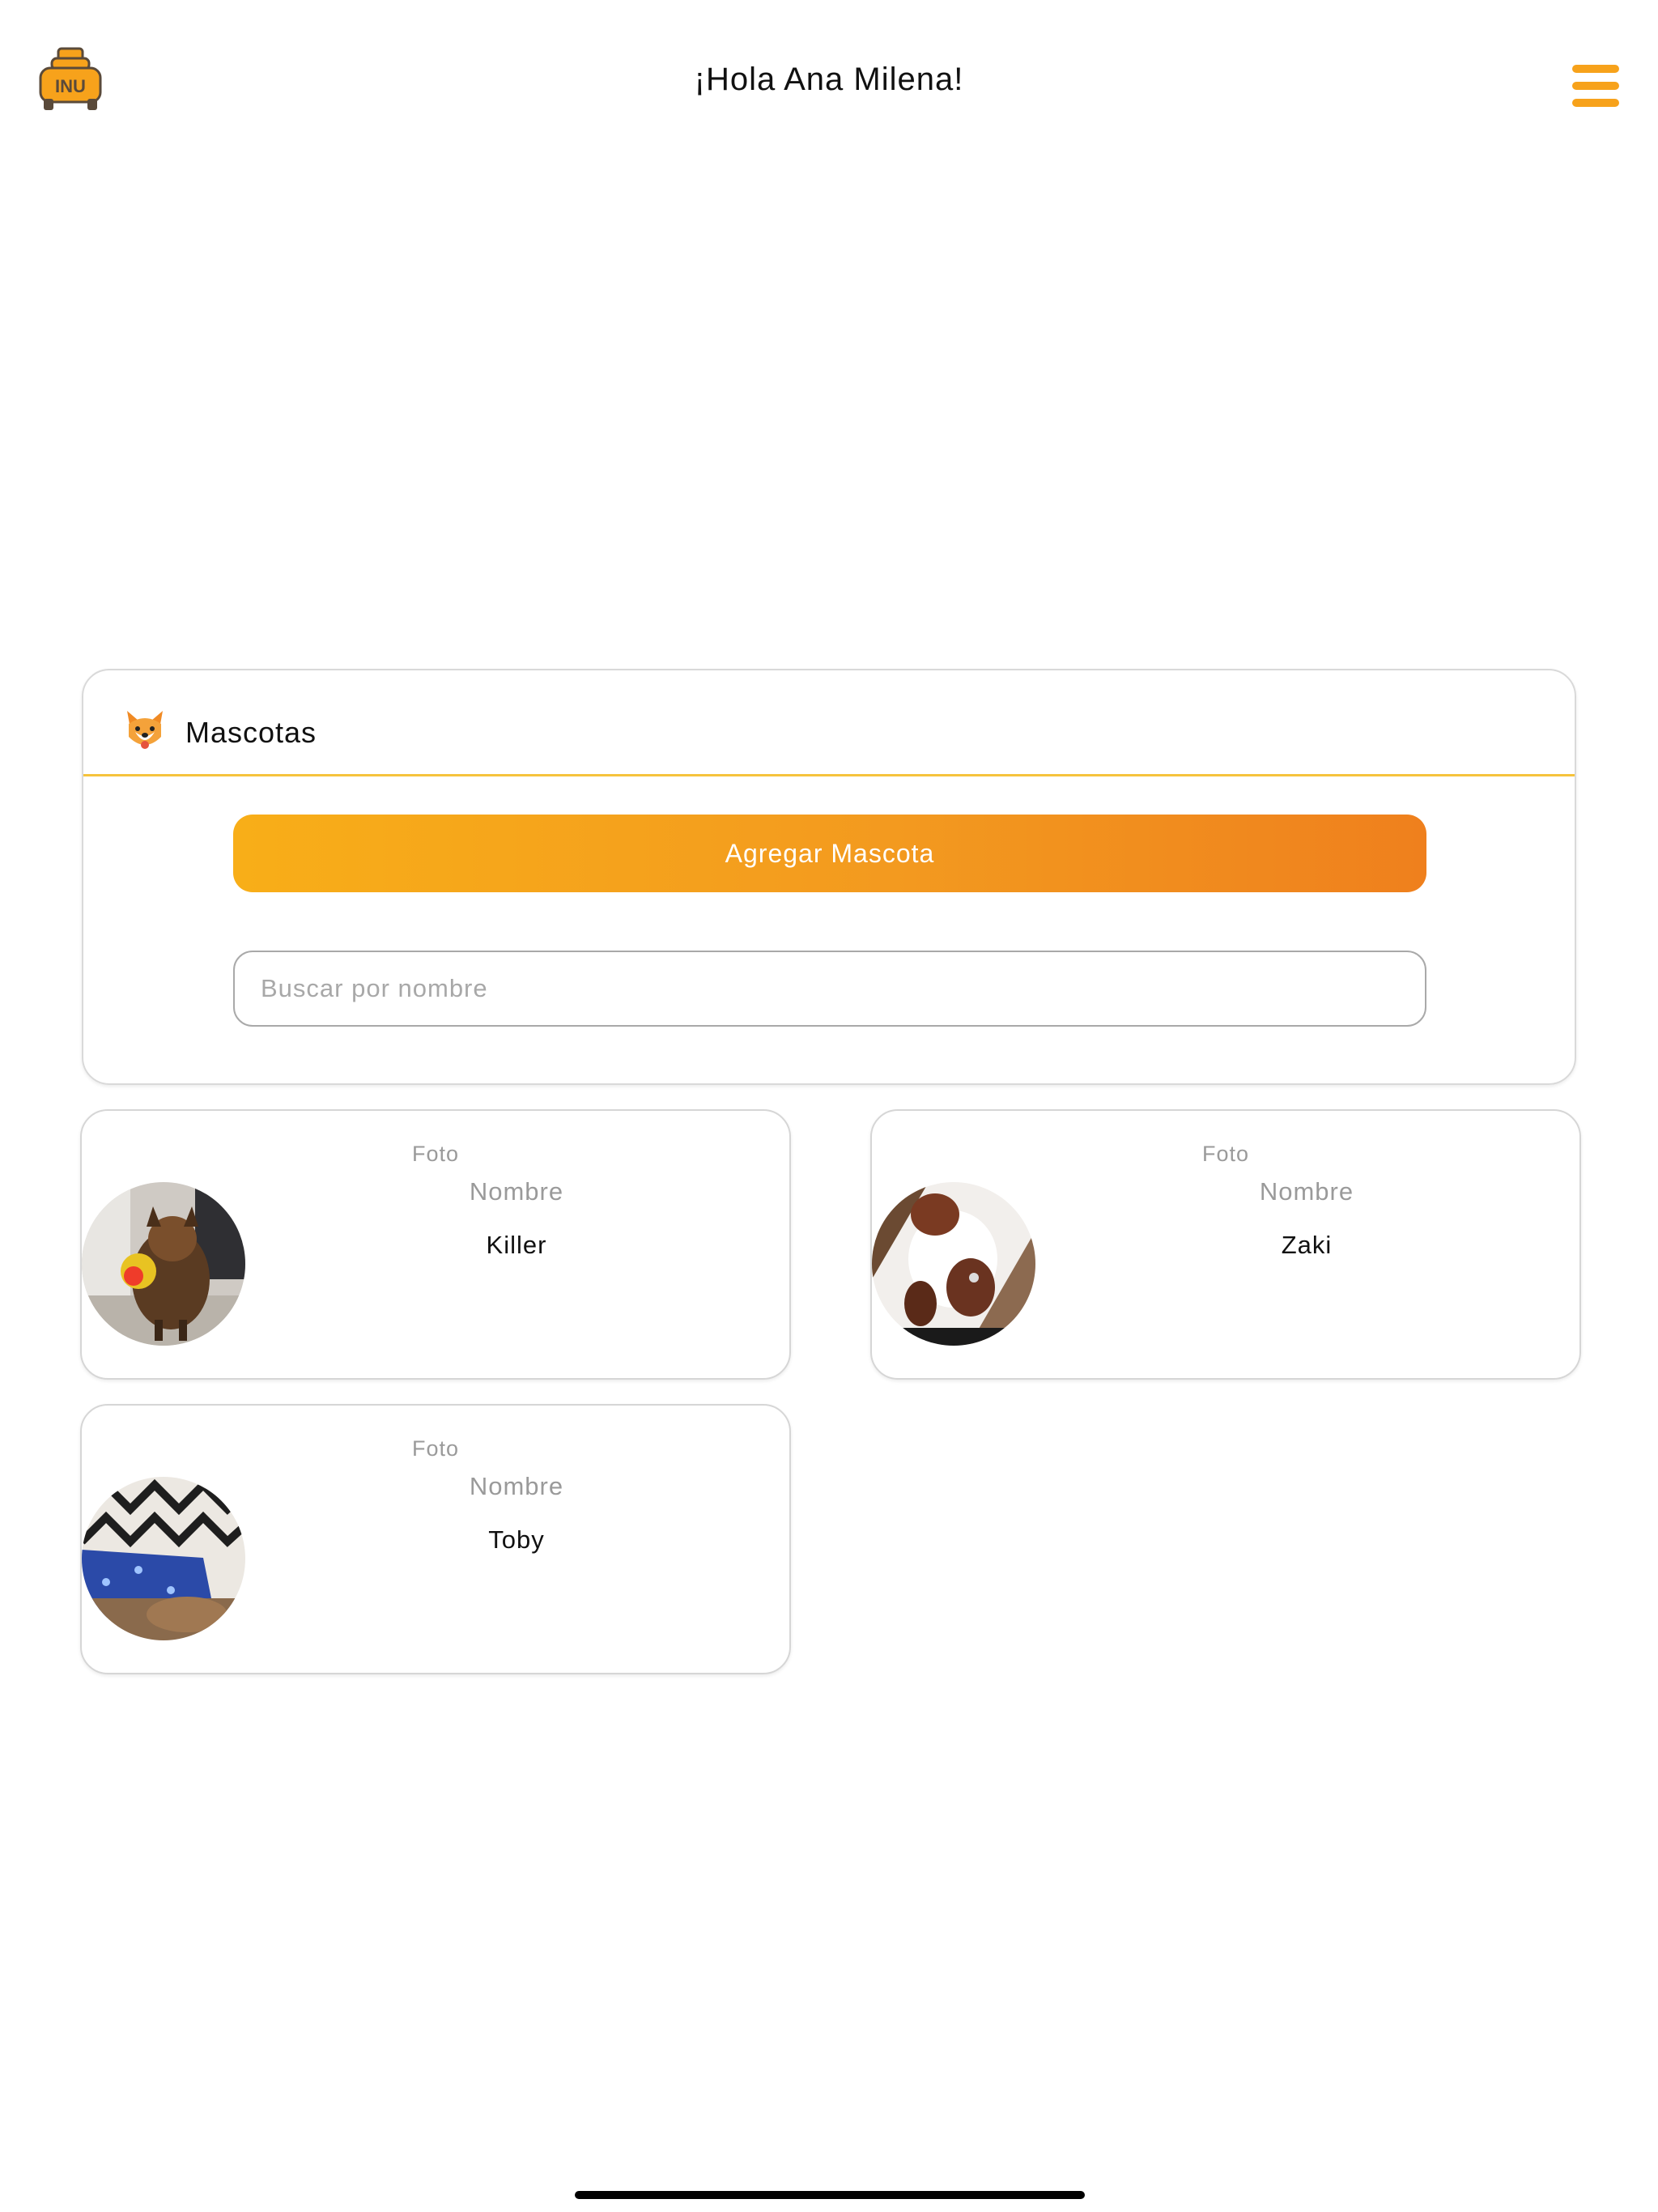 The height and width of the screenshot is (2212, 1658). Describe the element at coordinates (830, 2195) in the screenshot. I see `home-indicator` at that location.